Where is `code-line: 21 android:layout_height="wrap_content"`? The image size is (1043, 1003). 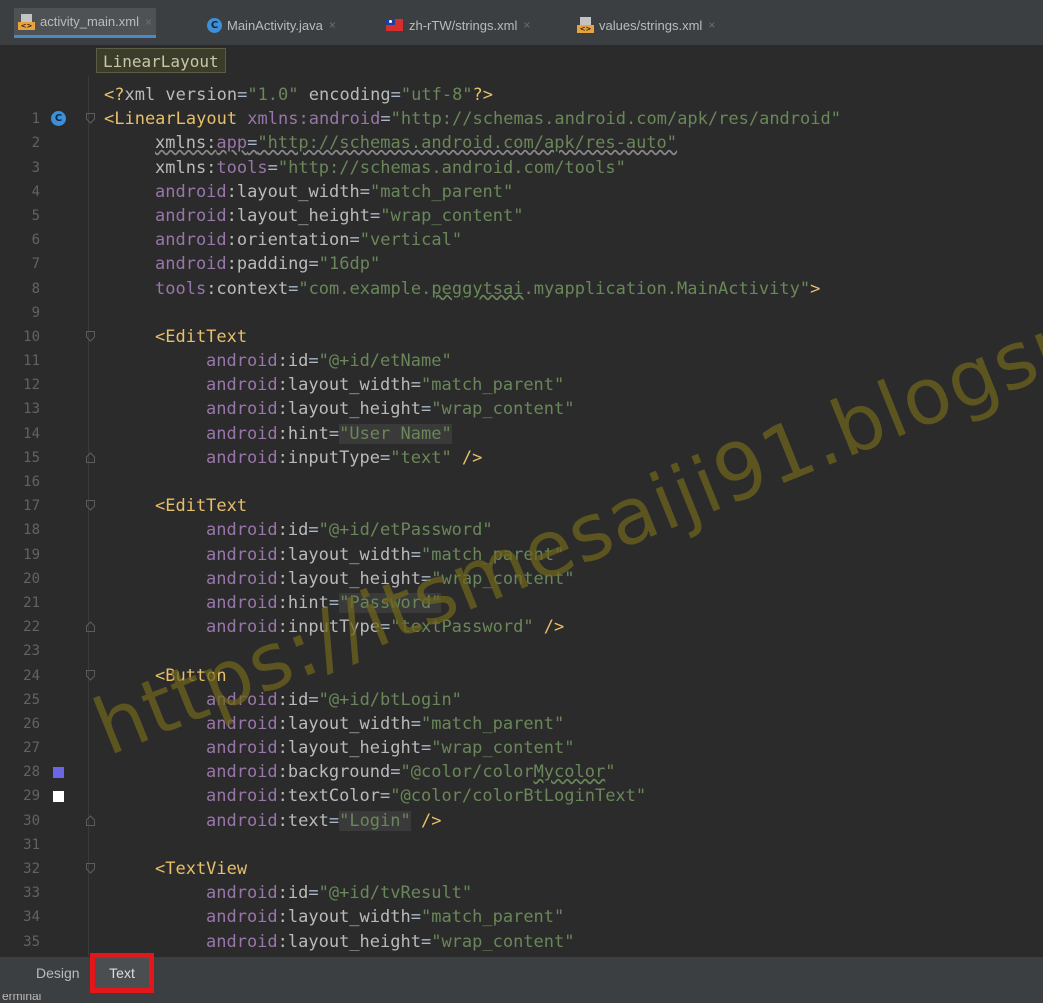
code-line: 21 android:layout_height="wrap_content" is located at coordinates (521, 589).